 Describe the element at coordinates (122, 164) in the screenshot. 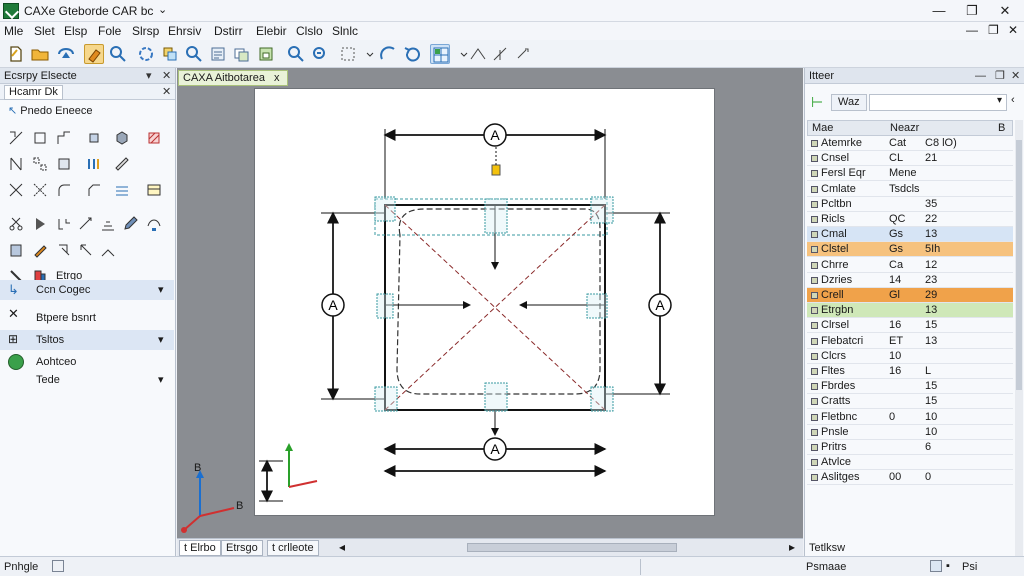

I see `measure-tool-icon` at that location.